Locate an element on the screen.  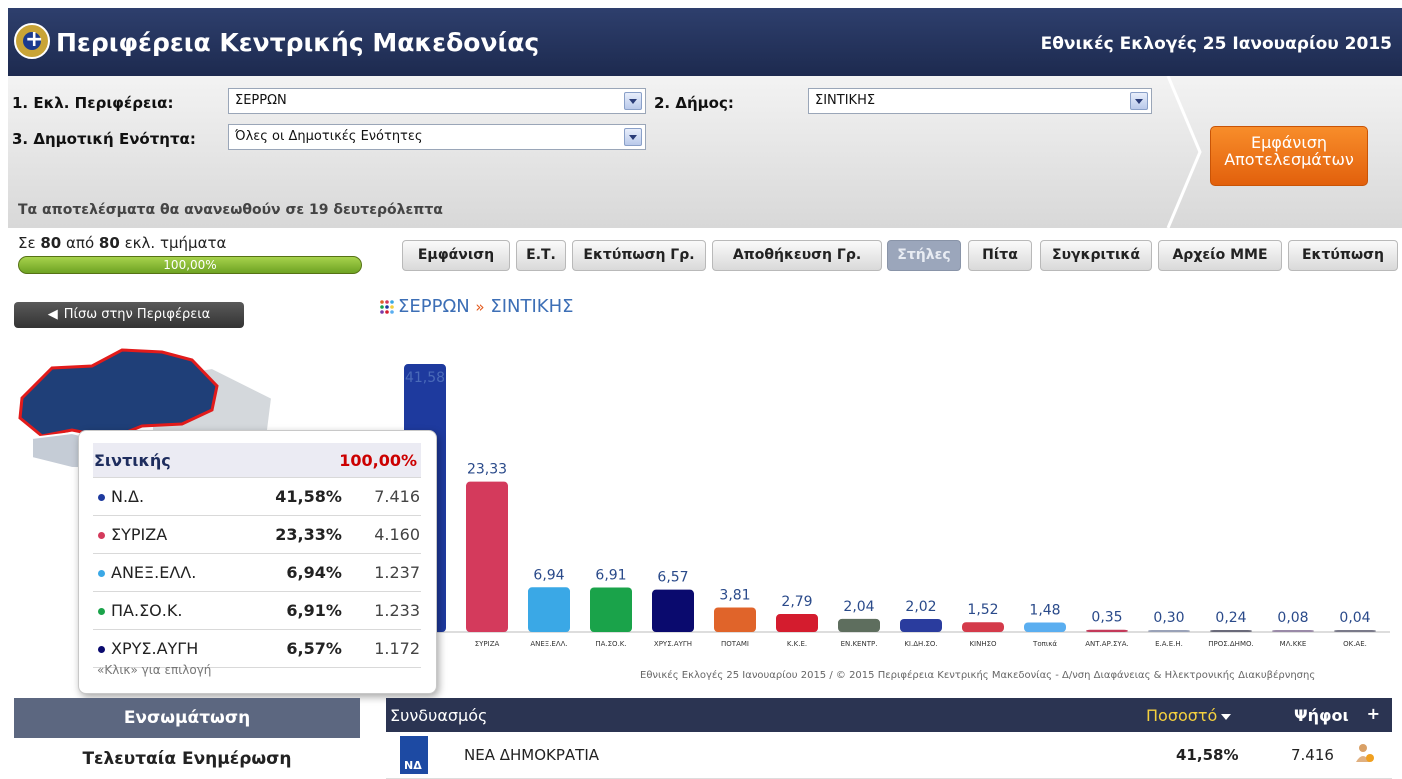
party-logo: ΝΔ is located at coordinates (414, 755).